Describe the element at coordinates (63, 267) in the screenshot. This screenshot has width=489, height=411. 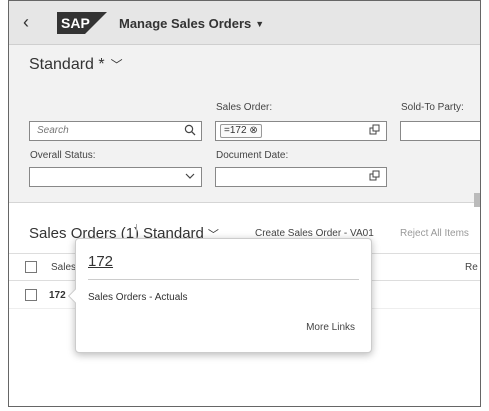
I see `column-header-sales: Sales` at that location.